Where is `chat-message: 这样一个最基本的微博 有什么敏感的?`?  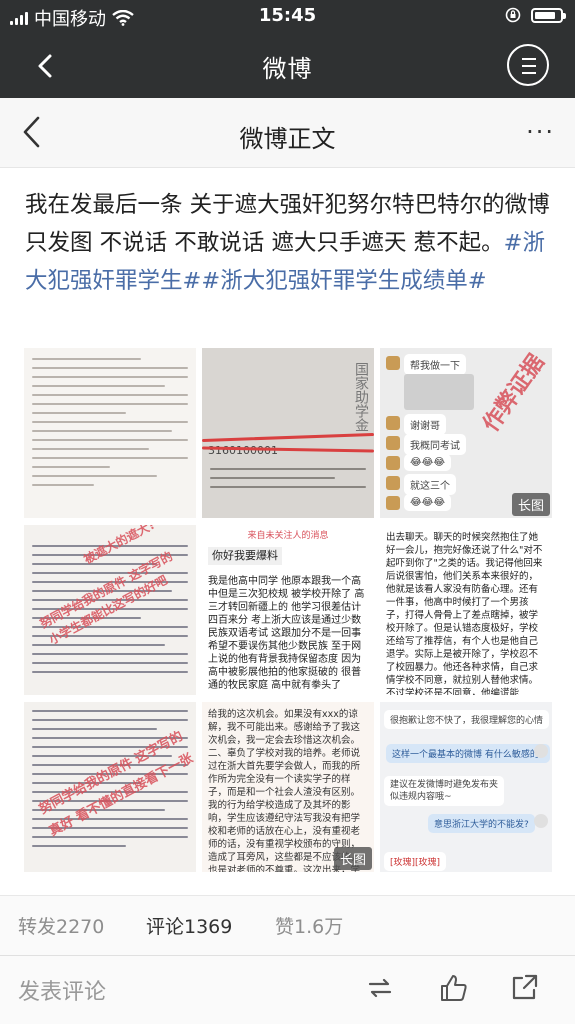
chat-message: 这样一个最基本的微博 有什么敏感的? is located at coordinates (468, 753).